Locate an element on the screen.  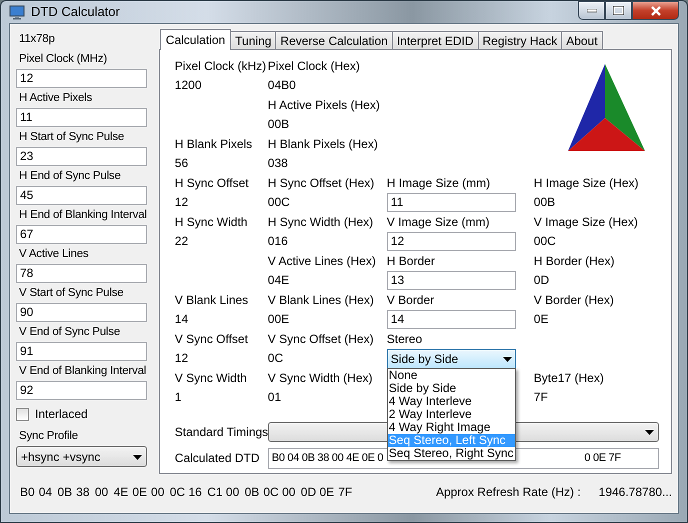
field-label: H Border is located at coordinates (410, 261).